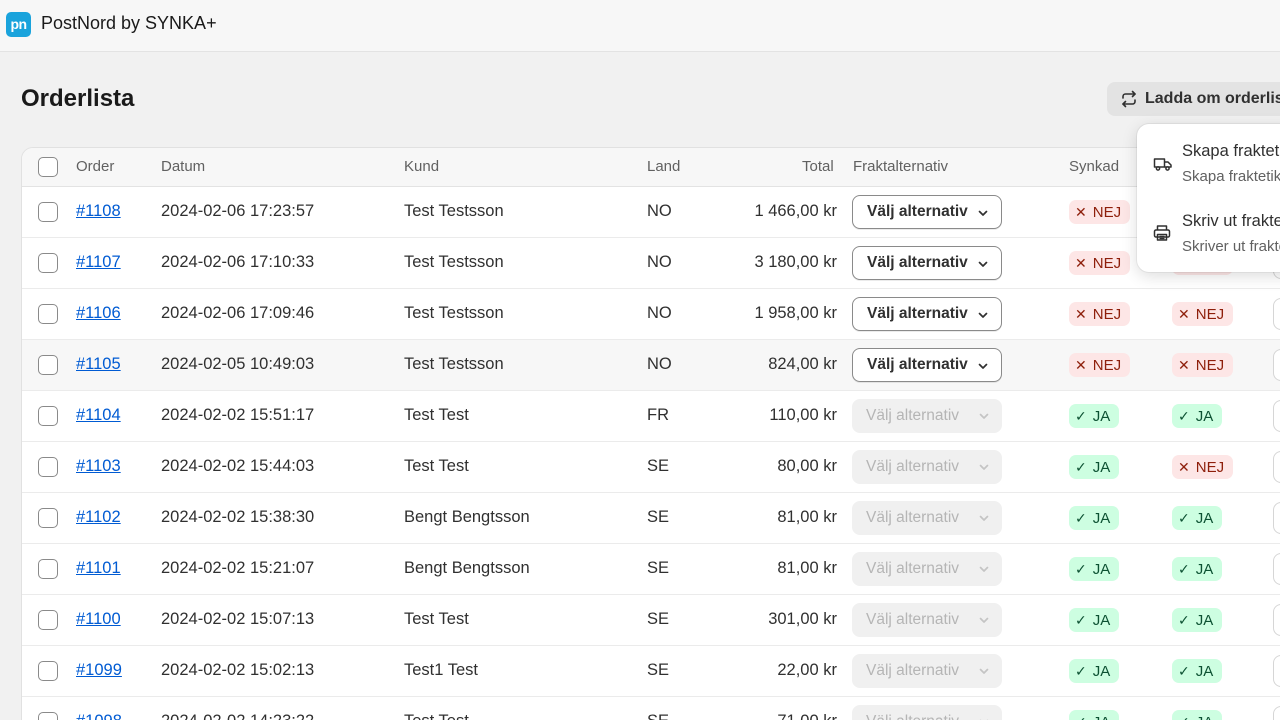  What do you see at coordinates (1210, 365) in the screenshot?
I see `status-badge-label: NEJ` at bounding box center [1210, 365].